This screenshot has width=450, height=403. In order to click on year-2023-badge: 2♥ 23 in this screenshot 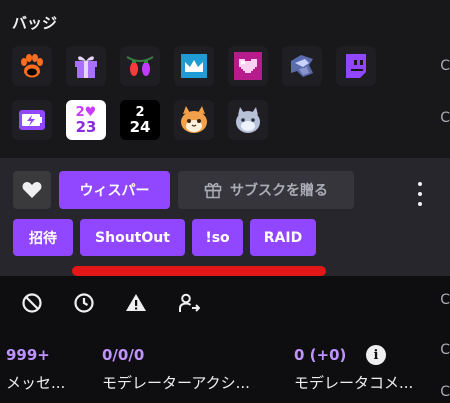, I will do `click(86, 120)`.